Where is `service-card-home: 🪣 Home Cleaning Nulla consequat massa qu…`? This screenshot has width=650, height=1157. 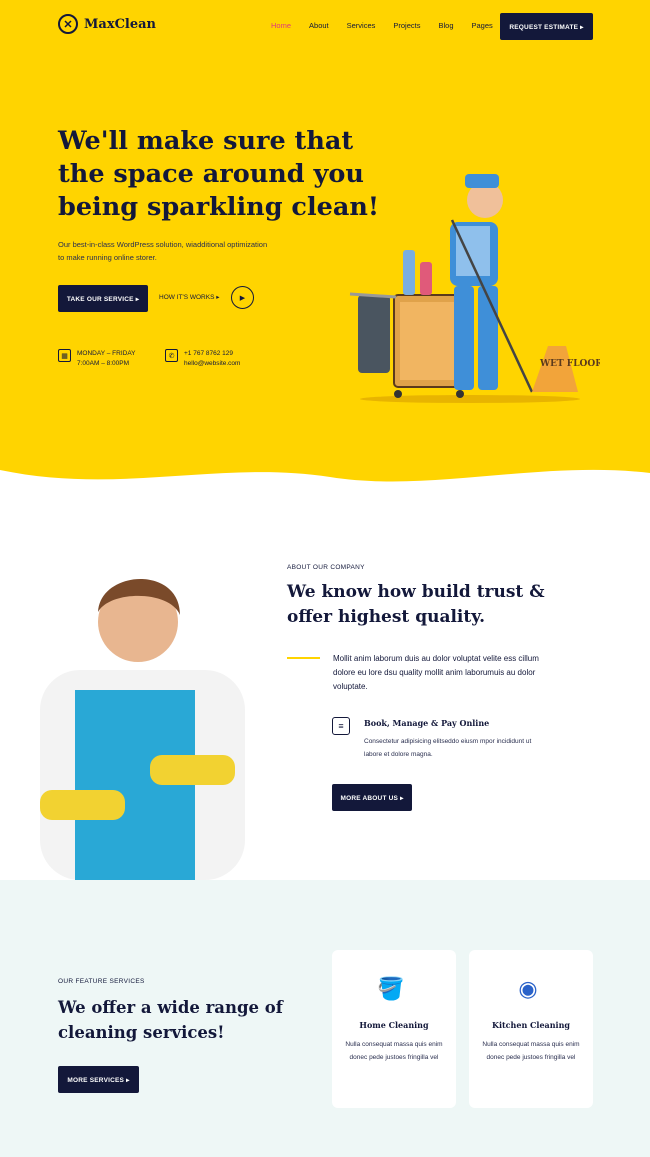
service-card-home: 🪣 Home Cleaning Nulla consequat massa qu… is located at coordinates (394, 1029).